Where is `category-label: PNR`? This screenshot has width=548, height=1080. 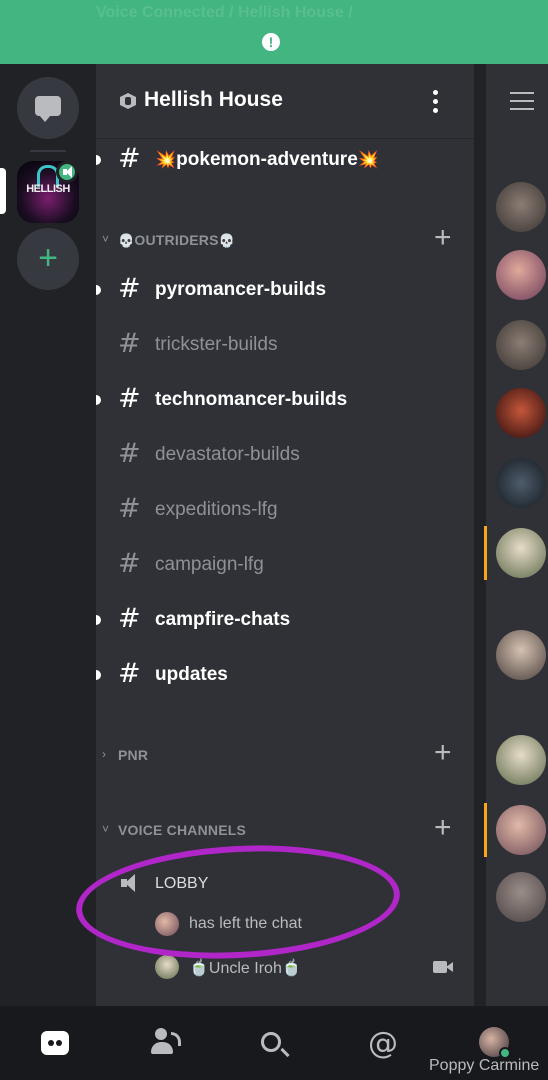
category-label: PNR is located at coordinates (133, 755).